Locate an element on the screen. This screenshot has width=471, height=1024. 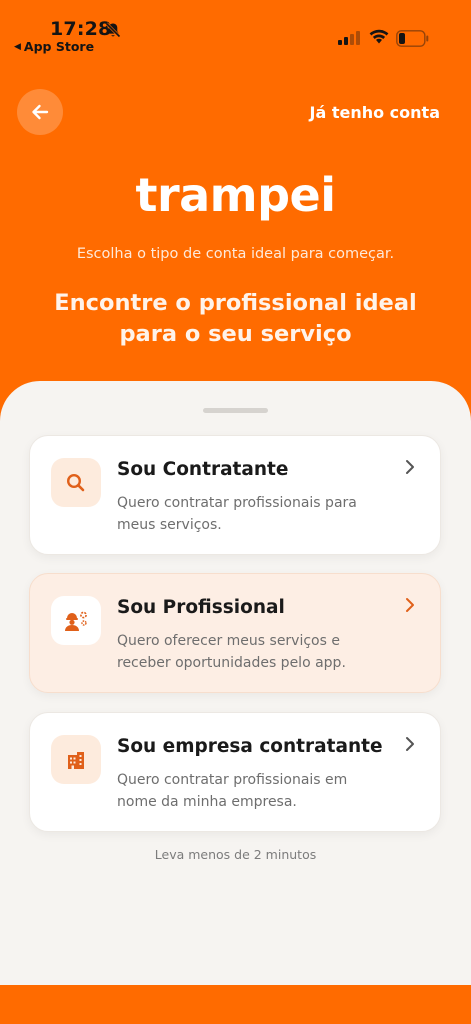
bell-off-icon is located at coordinates (113, 30).